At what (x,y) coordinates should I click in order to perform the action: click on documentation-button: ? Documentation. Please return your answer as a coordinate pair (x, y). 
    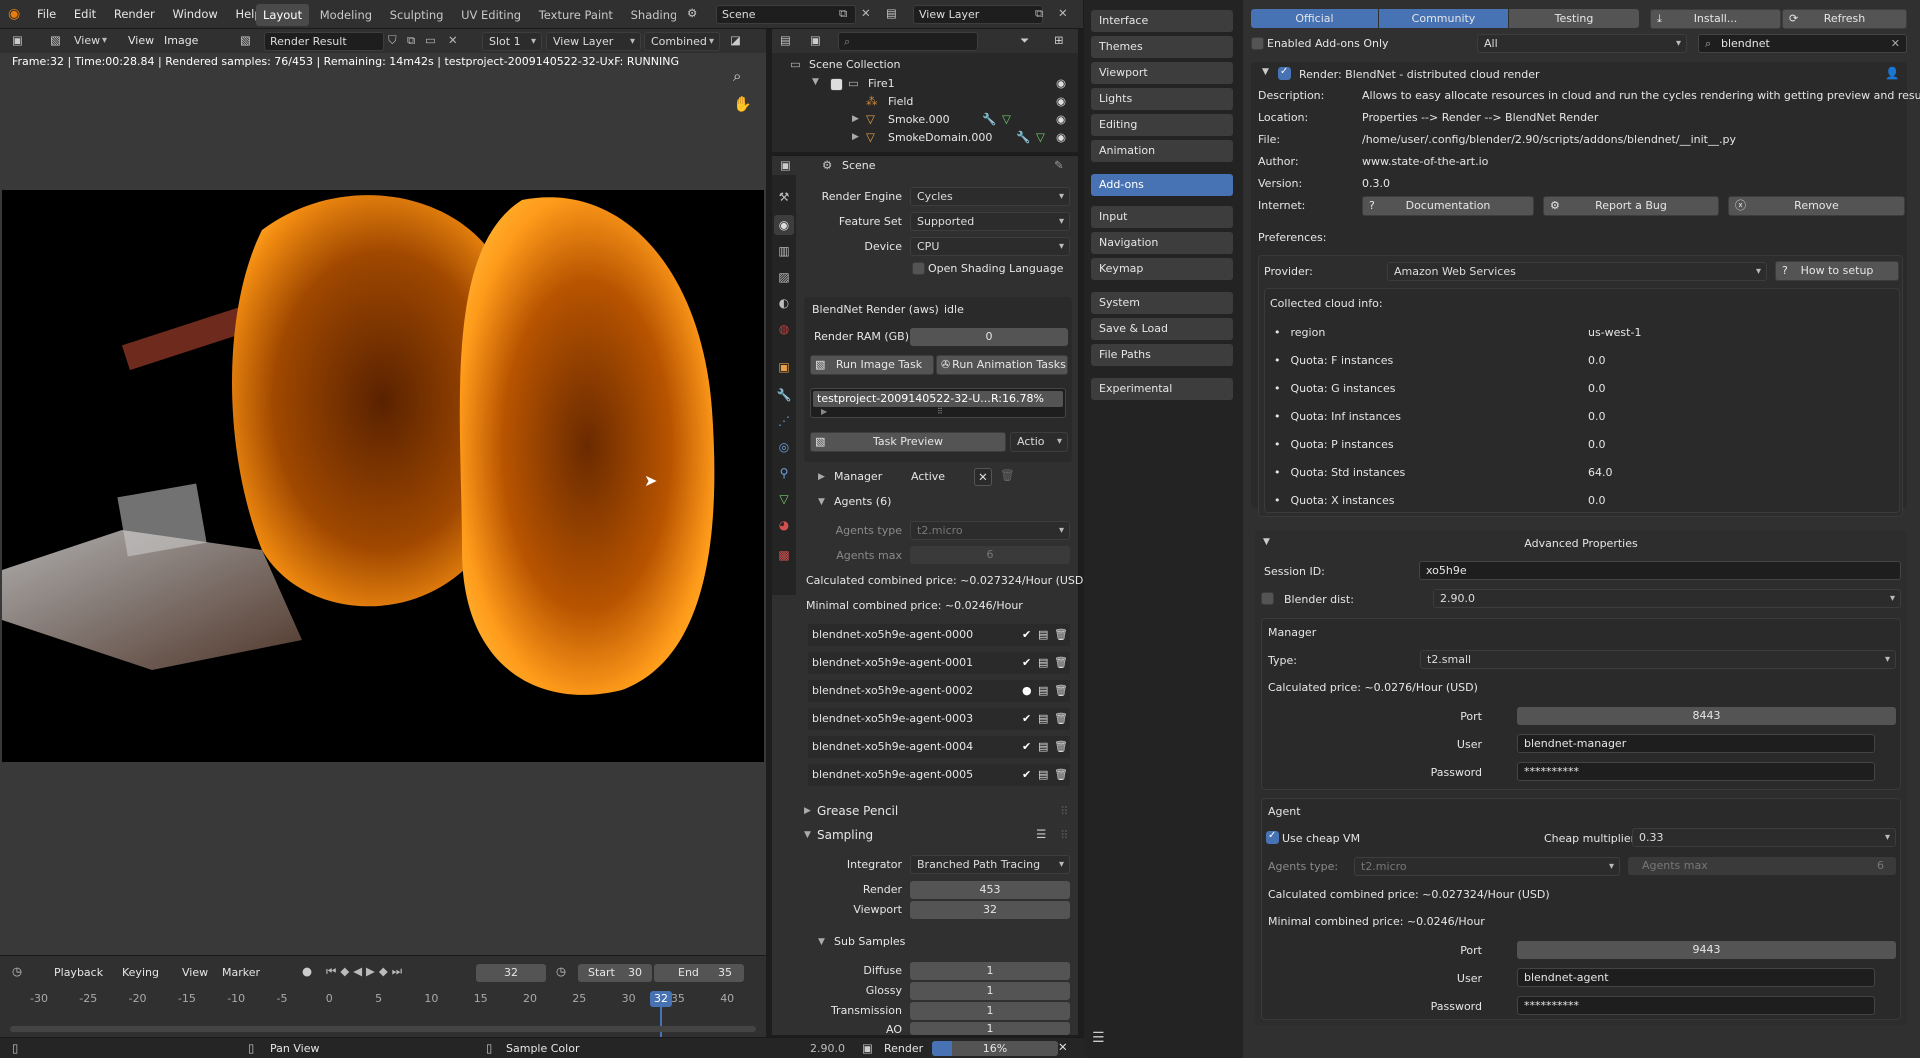
    Looking at the image, I should click on (1448, 206).